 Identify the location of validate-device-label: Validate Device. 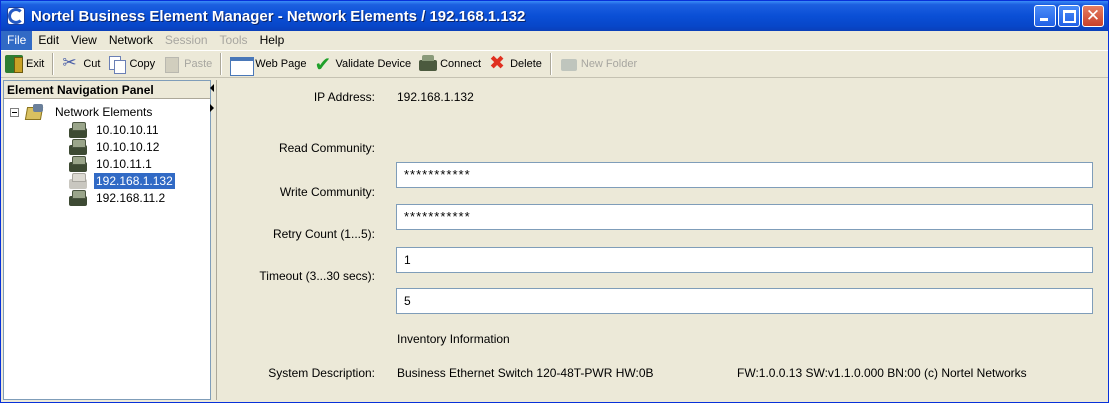
(373, 64).